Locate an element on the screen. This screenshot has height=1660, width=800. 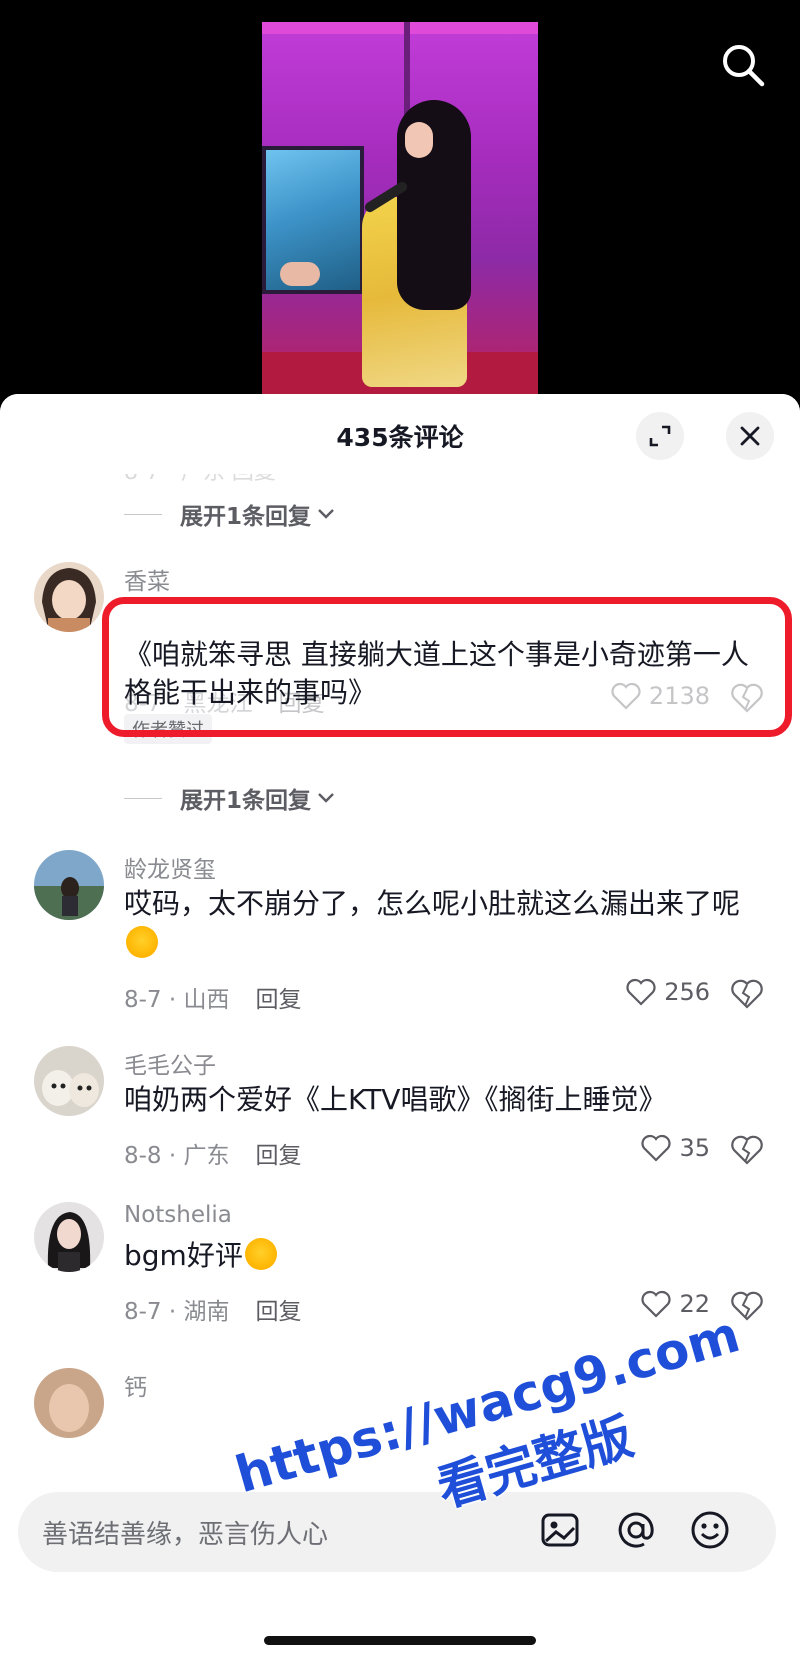
like-count: 35 is located at coordinates (694, 1148).